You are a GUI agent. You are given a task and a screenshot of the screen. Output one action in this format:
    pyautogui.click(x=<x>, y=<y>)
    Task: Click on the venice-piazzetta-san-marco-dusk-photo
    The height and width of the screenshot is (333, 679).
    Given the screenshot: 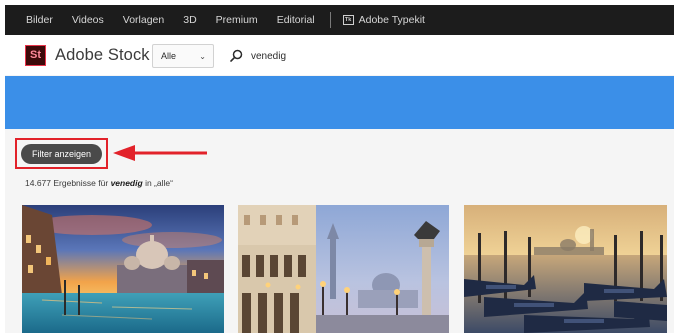 What is the action you would take?
    pyautogui.click(x=343, y=269)
    